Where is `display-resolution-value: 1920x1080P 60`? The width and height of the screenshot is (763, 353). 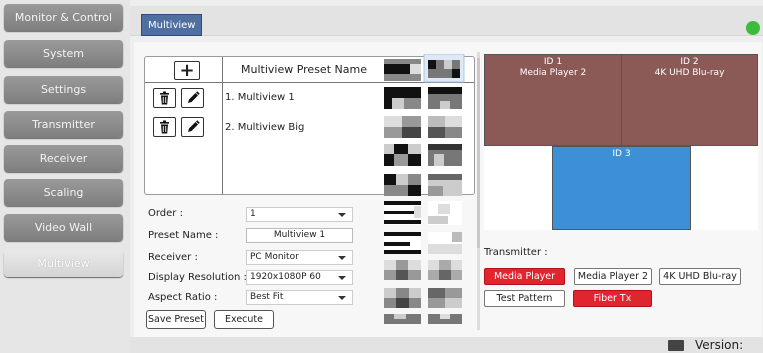 display-resolution-value: 1920x1080P 60 is located at coordinates (285, 277).